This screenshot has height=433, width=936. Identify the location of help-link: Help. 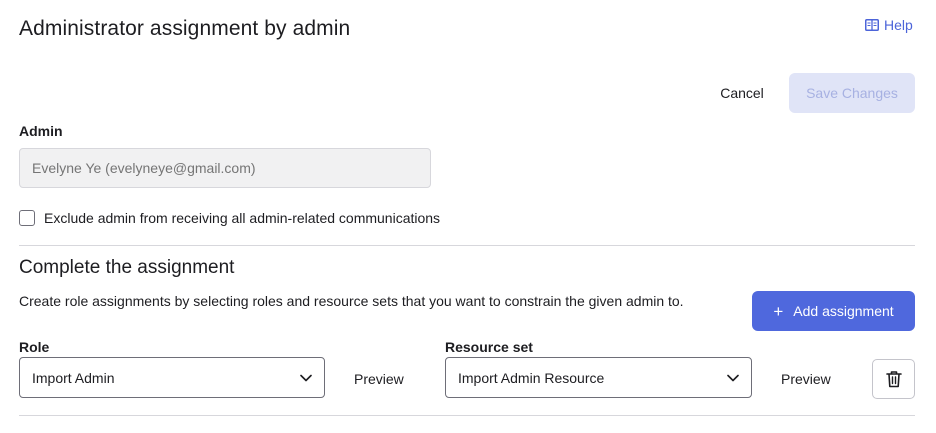
(889, 25).